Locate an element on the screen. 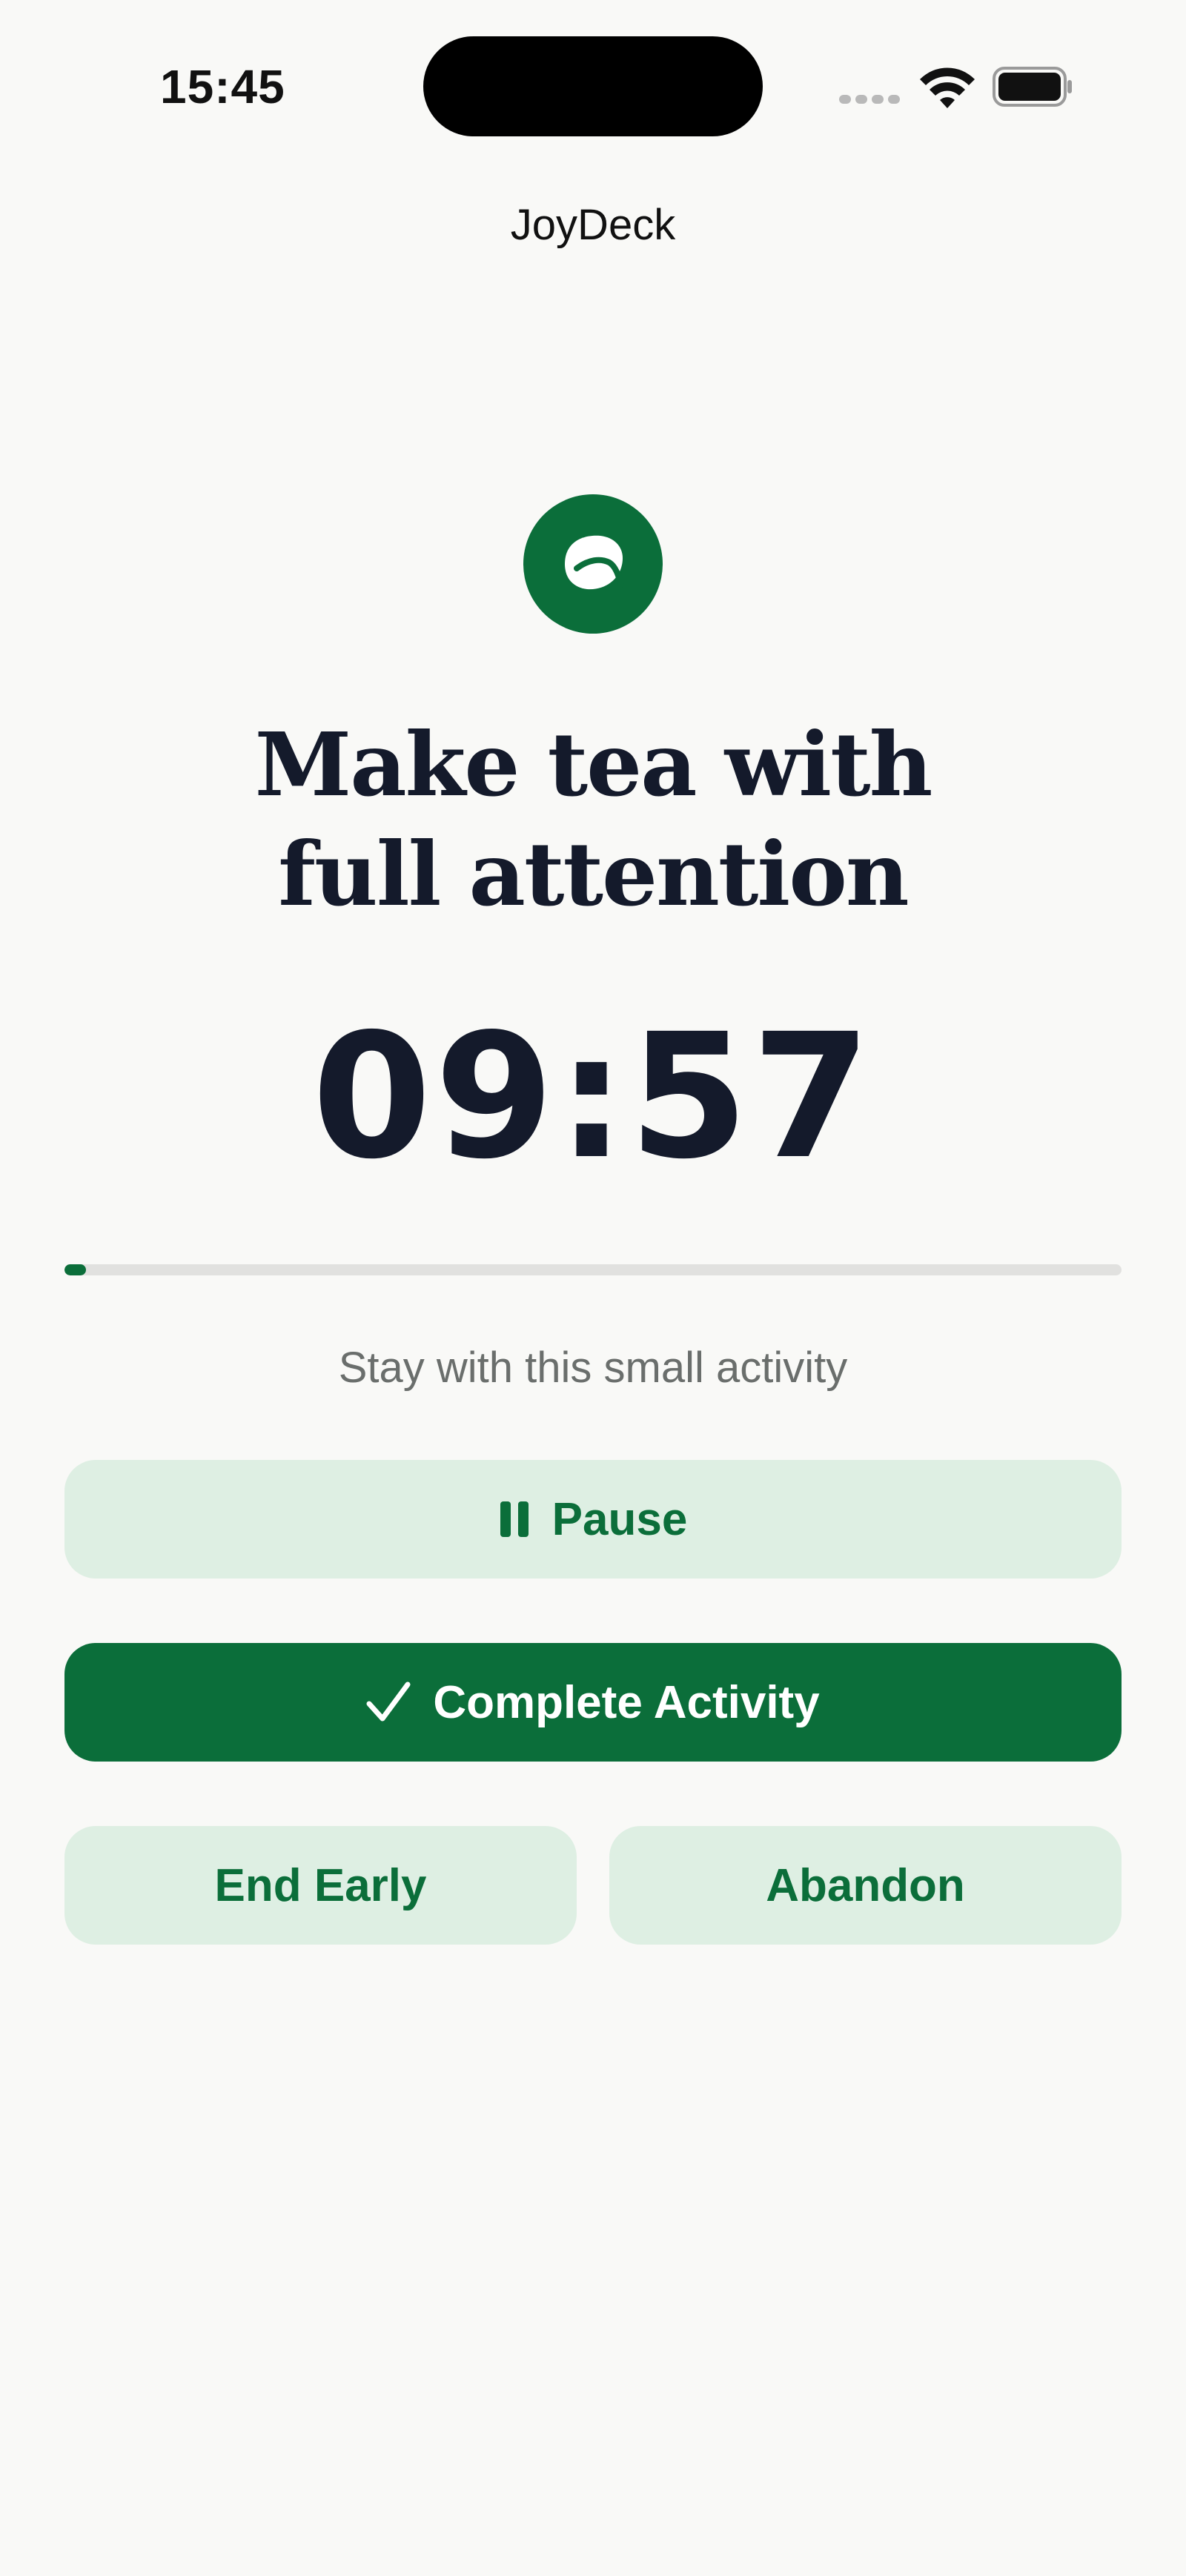 The image size is (1186, 2576). complete-activity-button: Complete Activity is located at coordinates (593, 1702).